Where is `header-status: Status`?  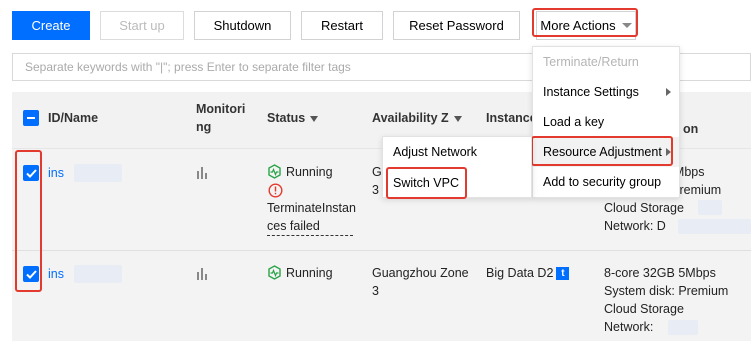
header-status: Status is located at coordinates (293, 118).